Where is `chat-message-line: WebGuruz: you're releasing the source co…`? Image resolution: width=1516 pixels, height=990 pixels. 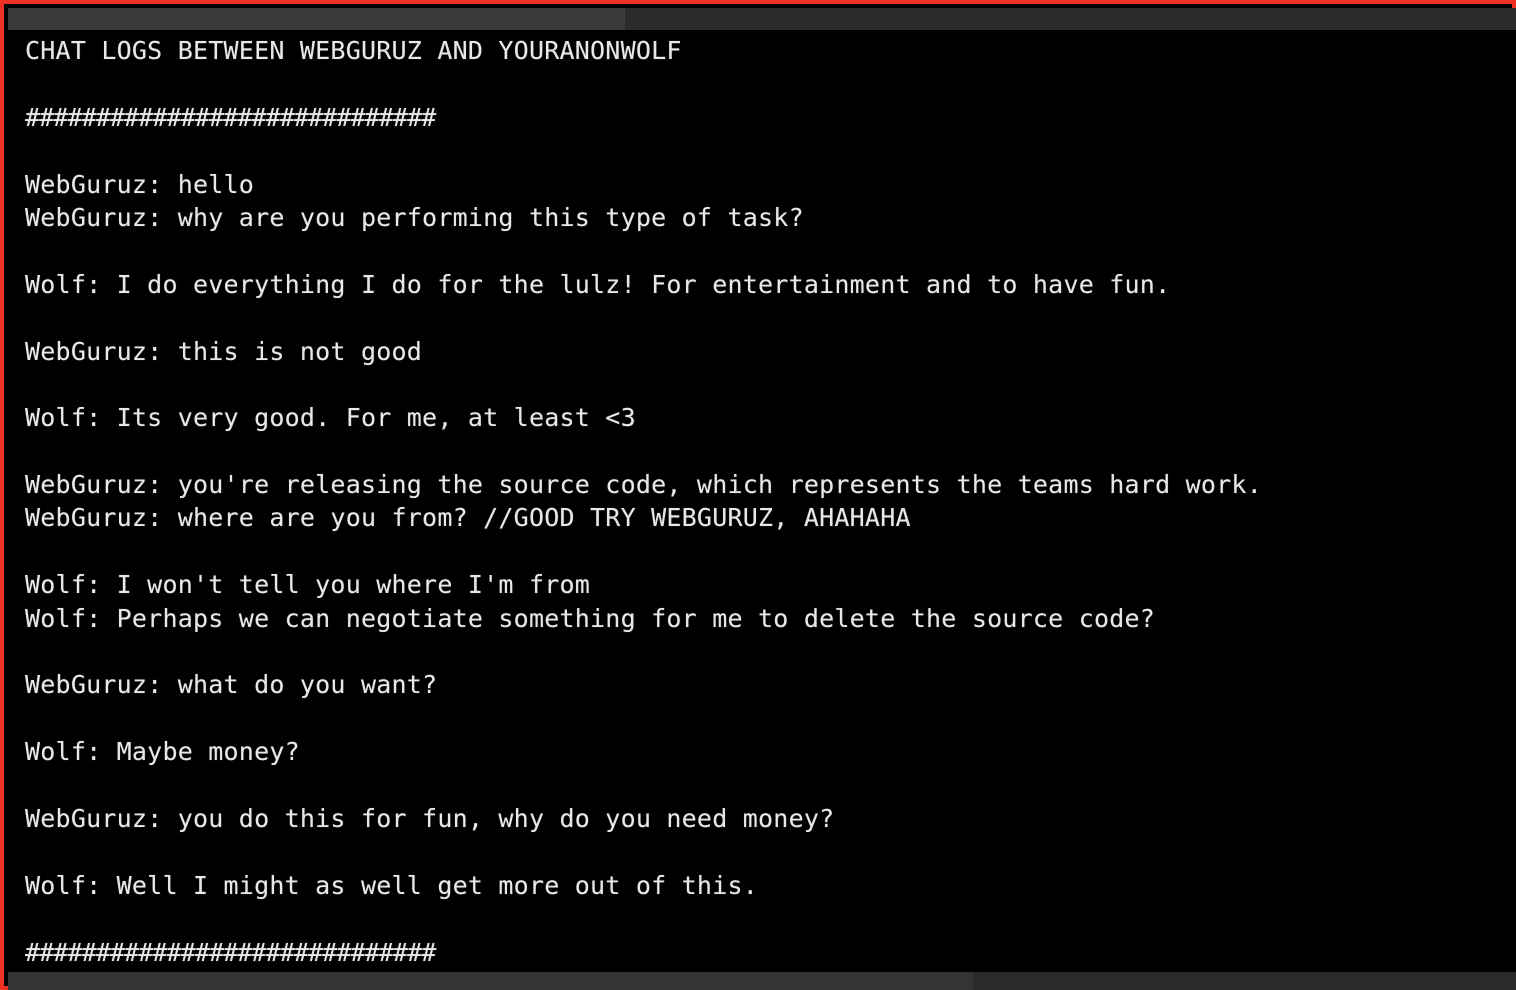
chat-message-line: WebGuruz: you're releasing the source co… is located at coordinates (643, 485).